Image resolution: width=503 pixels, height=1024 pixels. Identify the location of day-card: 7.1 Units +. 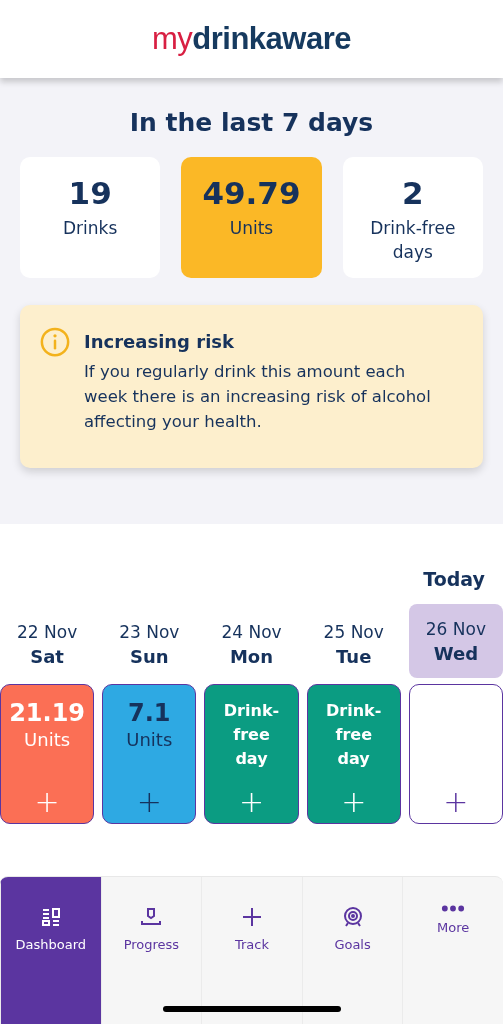
(149, 754).